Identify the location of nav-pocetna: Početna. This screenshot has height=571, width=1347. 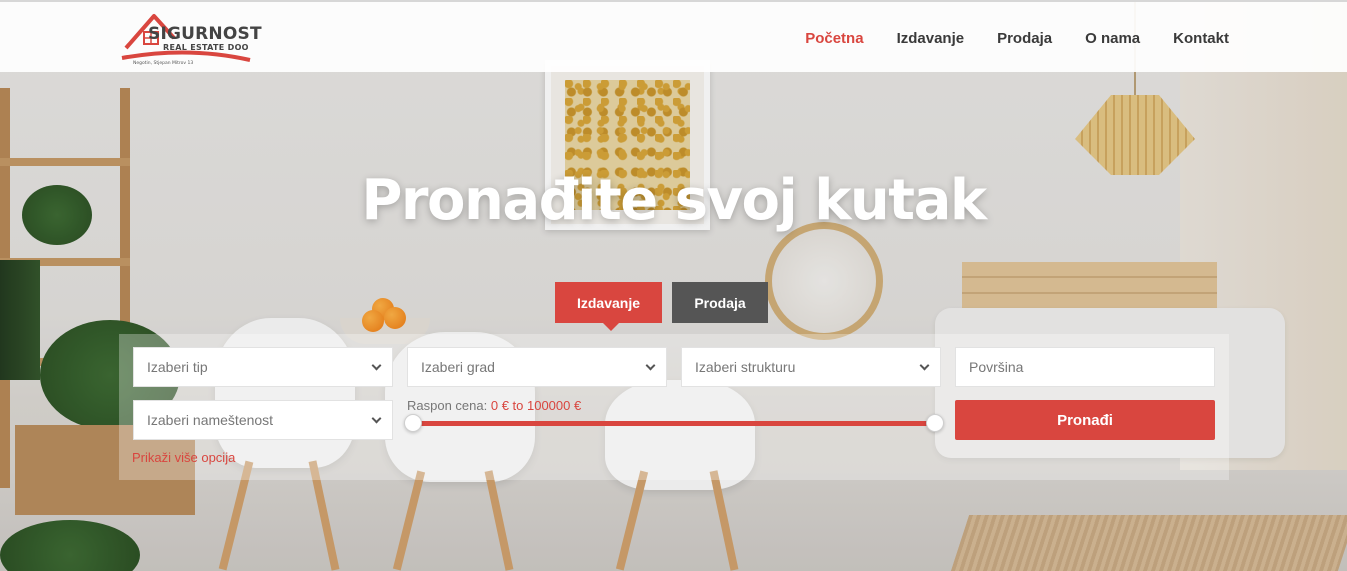
(834, 38).